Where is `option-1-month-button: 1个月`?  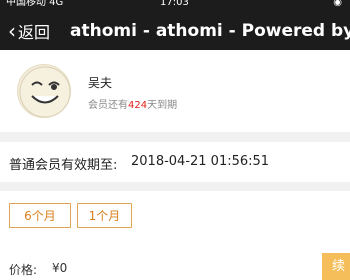
option-1-month-button: 1个月 is located at coordinates (104, 215).